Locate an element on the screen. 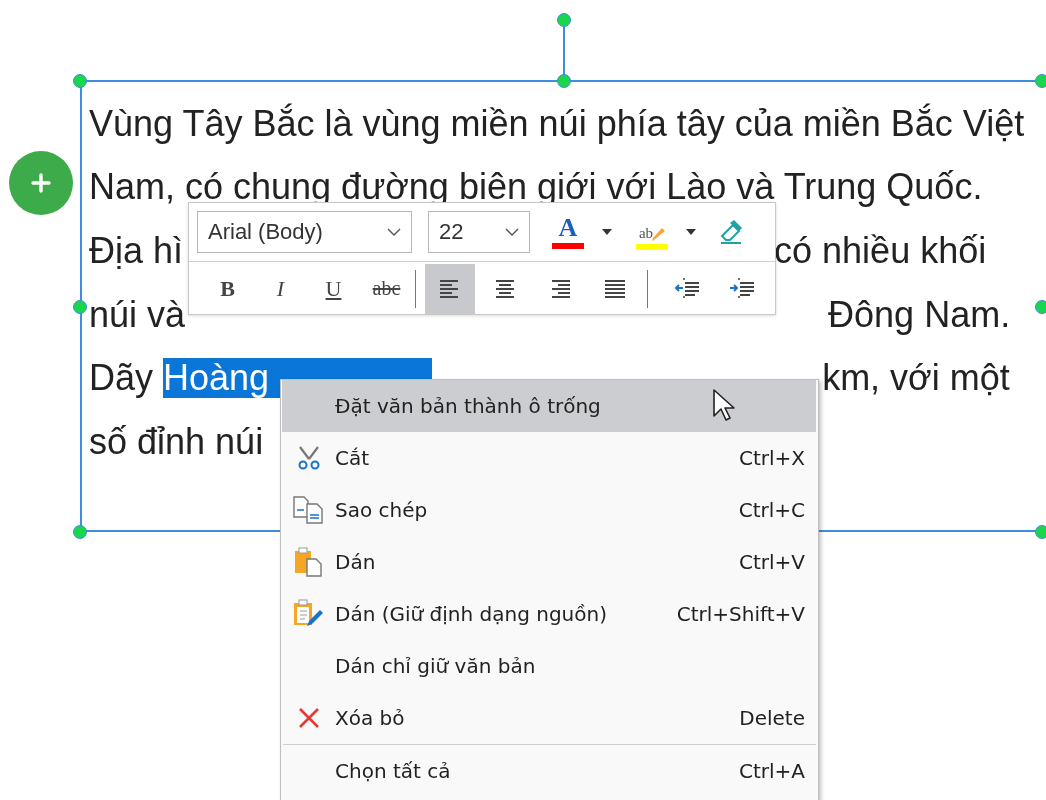 Image resolution: width=1046 pixels, height=800 pixels. menu-item: Chọn tất cả Ctrl+A is located at coordinates (549, 771).